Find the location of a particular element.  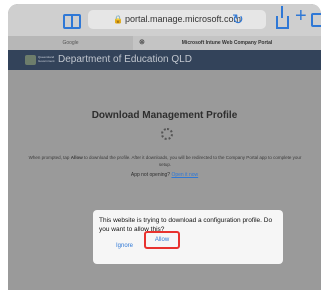

tab-google: Google is located at coordinates (71, 43).